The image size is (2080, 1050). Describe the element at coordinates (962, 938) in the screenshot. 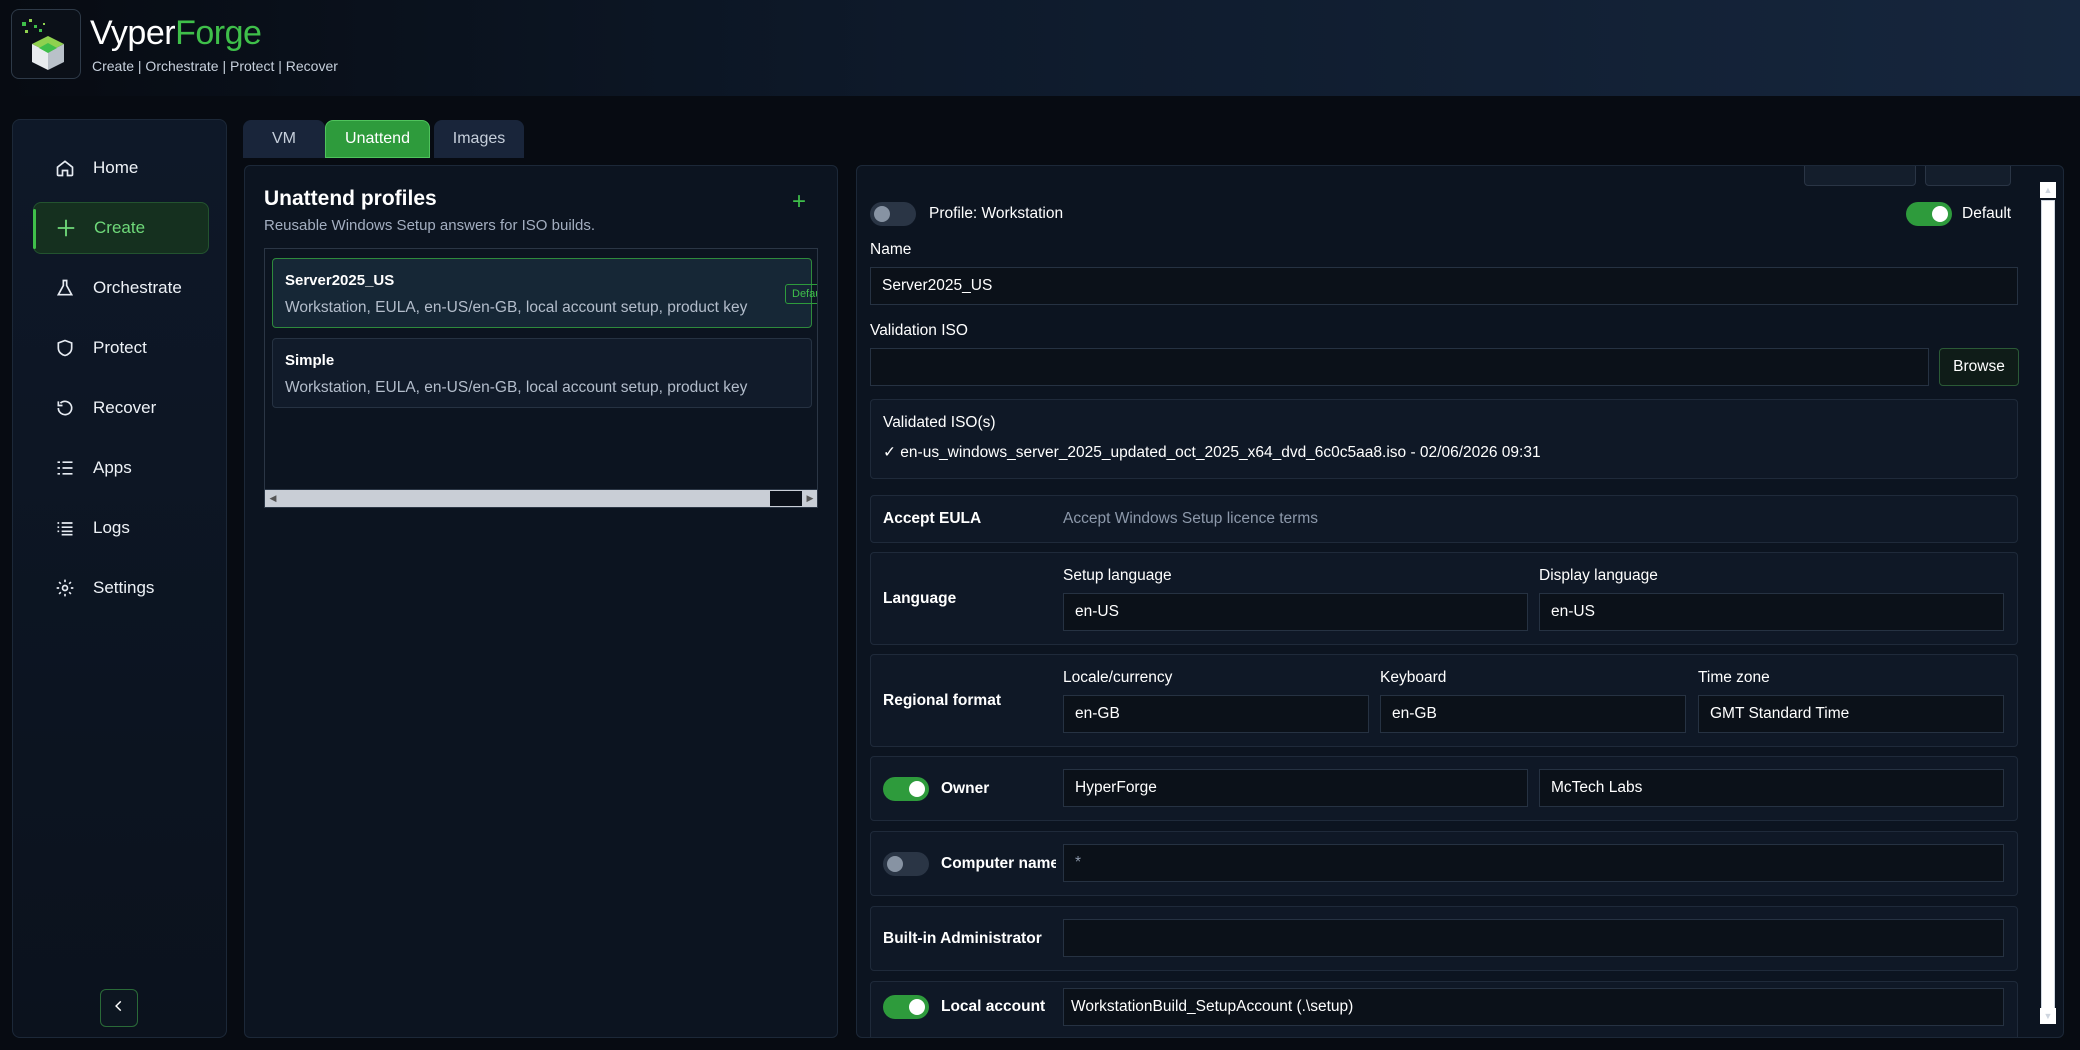

I see `builtin-admin-label: Built-in Administrator` at that location.